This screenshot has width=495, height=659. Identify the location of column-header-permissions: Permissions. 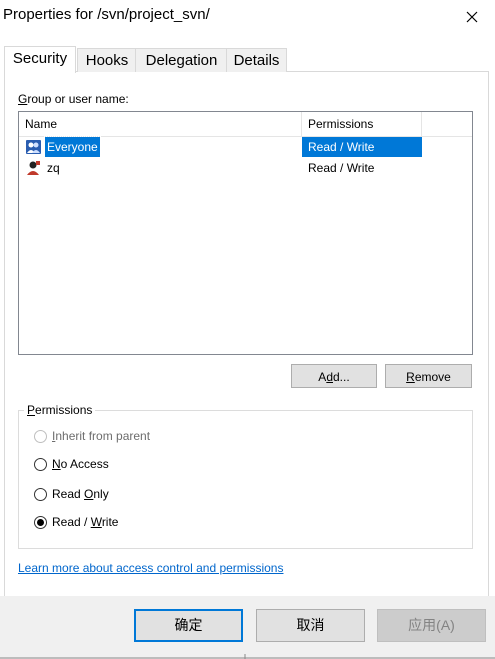
(362, 124).